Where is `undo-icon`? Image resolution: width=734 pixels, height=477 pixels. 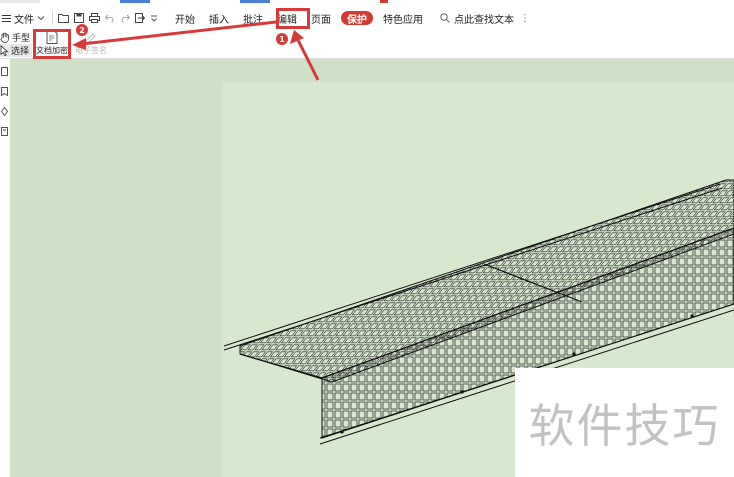 undo-icon is located at coordinates (110, 18).